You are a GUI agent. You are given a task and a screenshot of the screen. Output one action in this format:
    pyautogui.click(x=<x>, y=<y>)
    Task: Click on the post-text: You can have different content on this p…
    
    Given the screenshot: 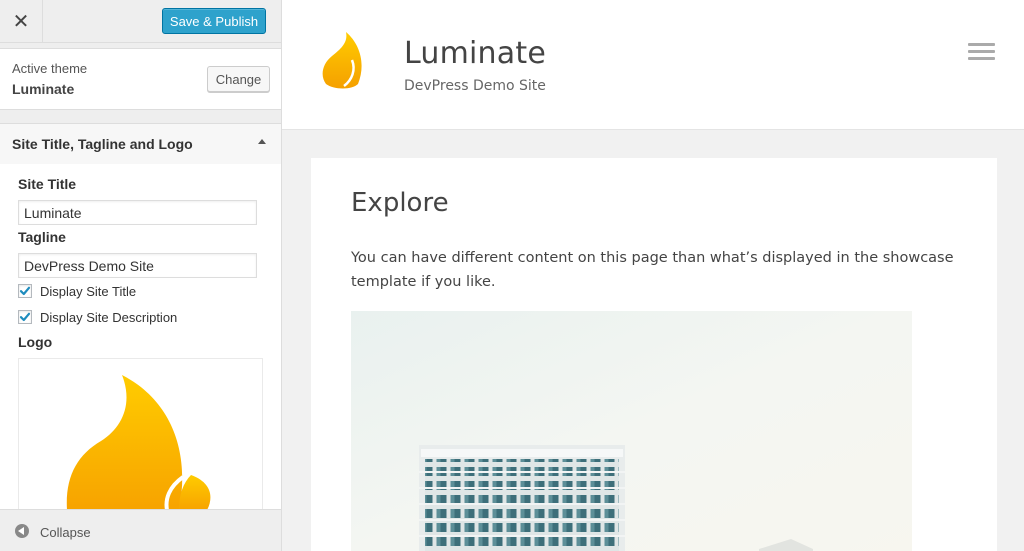 What is the action you would take?
    pyautogui.click(x=652, y=270)
    